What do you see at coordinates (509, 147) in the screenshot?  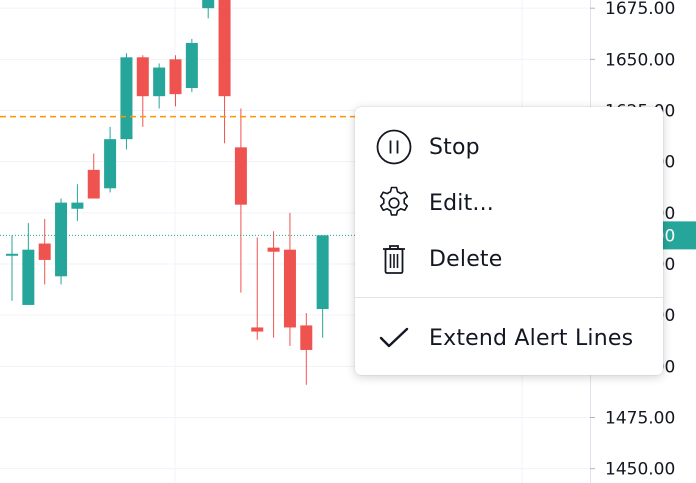 I see `menu-item-stop: Stop` at bounding box center [509, 147].